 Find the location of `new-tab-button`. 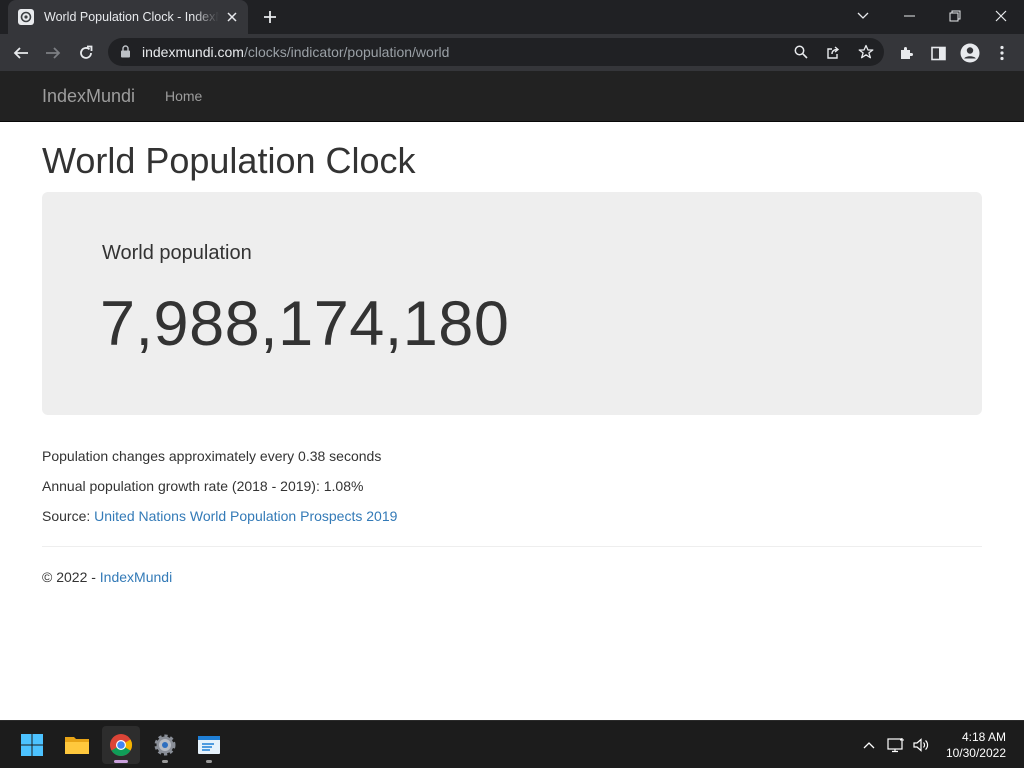

new-tab-button is located at coordinates (270, 17).